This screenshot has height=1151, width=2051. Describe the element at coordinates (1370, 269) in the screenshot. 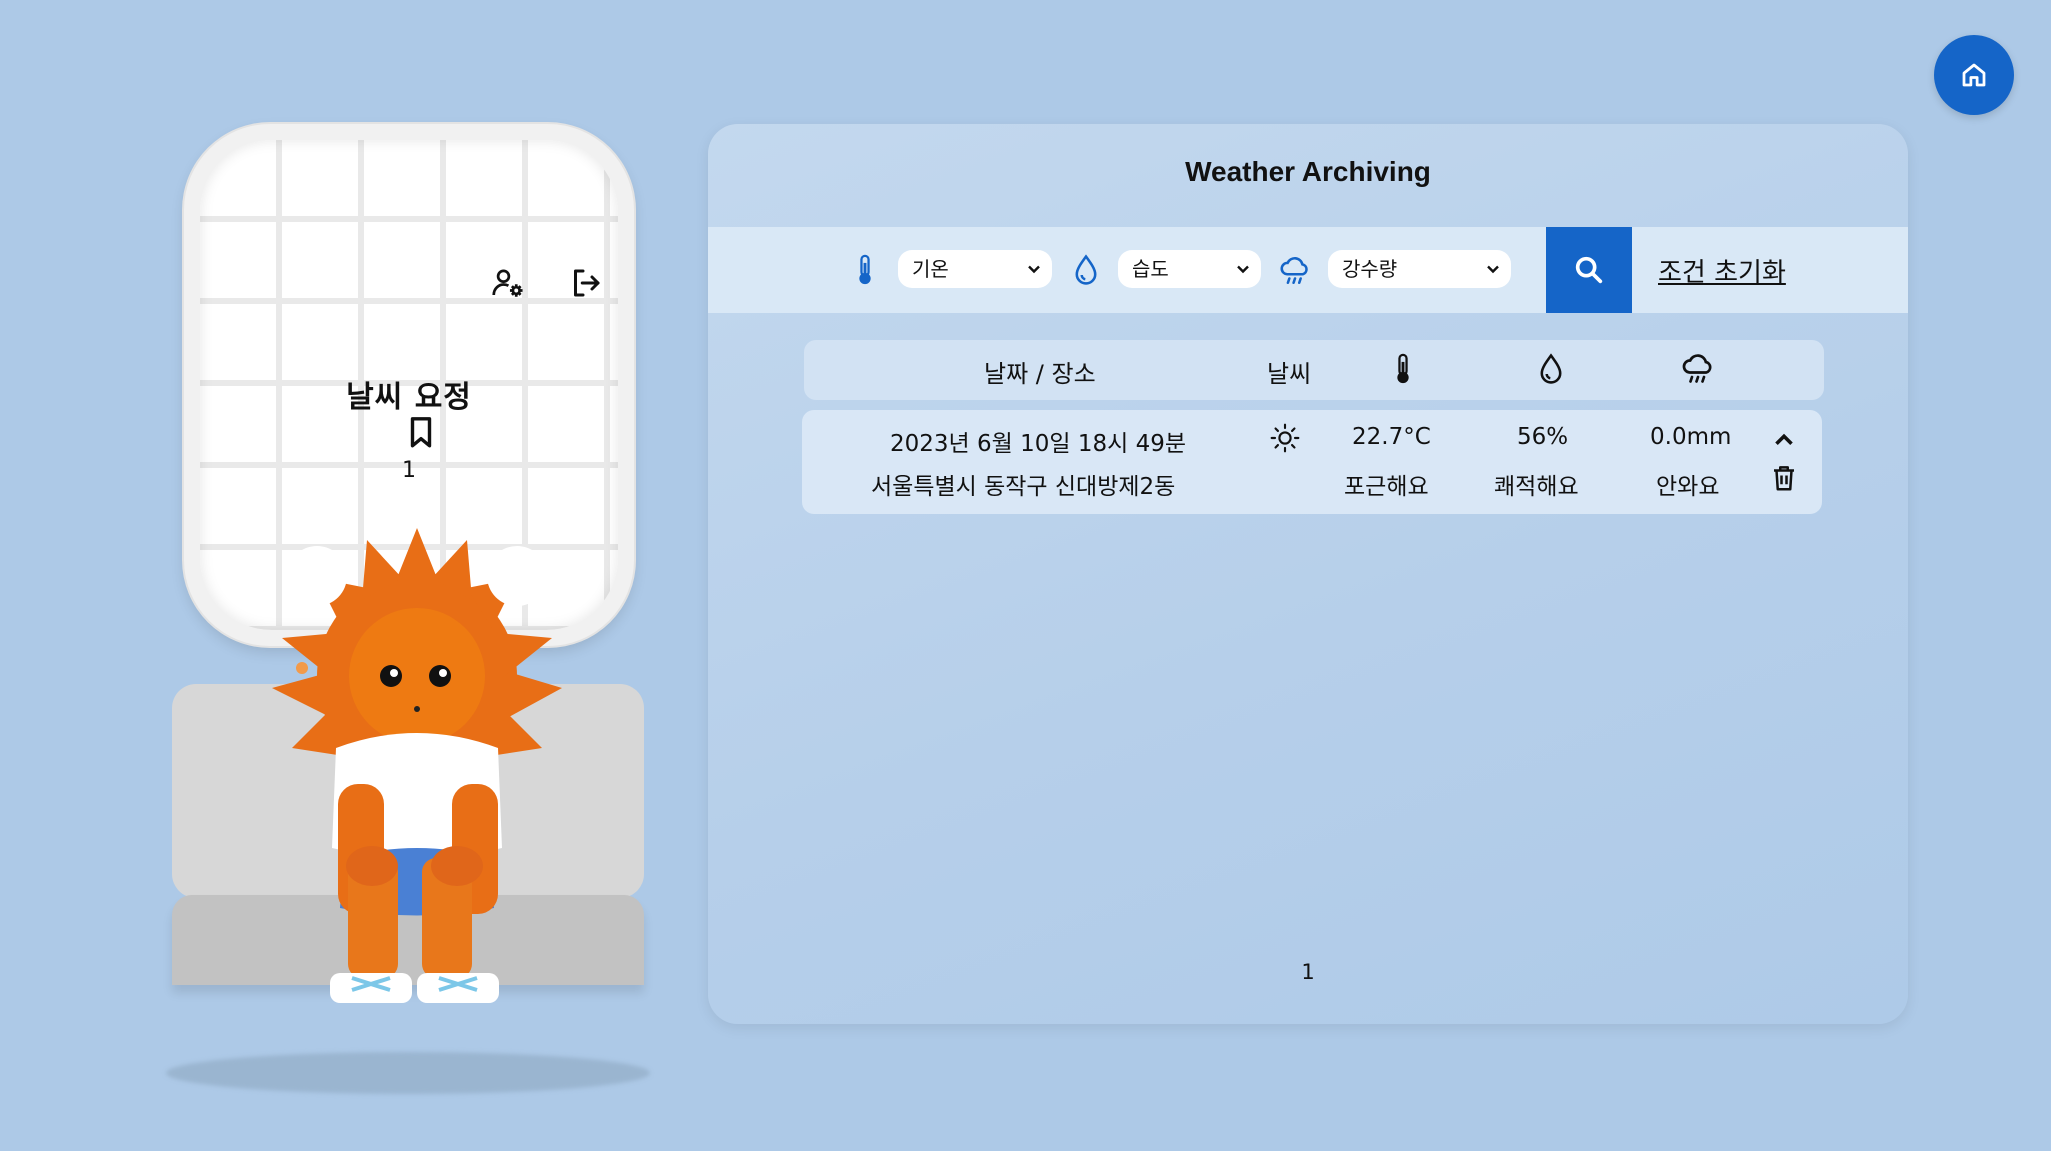

I see `precipitation-select-value: 강수량` at that location.